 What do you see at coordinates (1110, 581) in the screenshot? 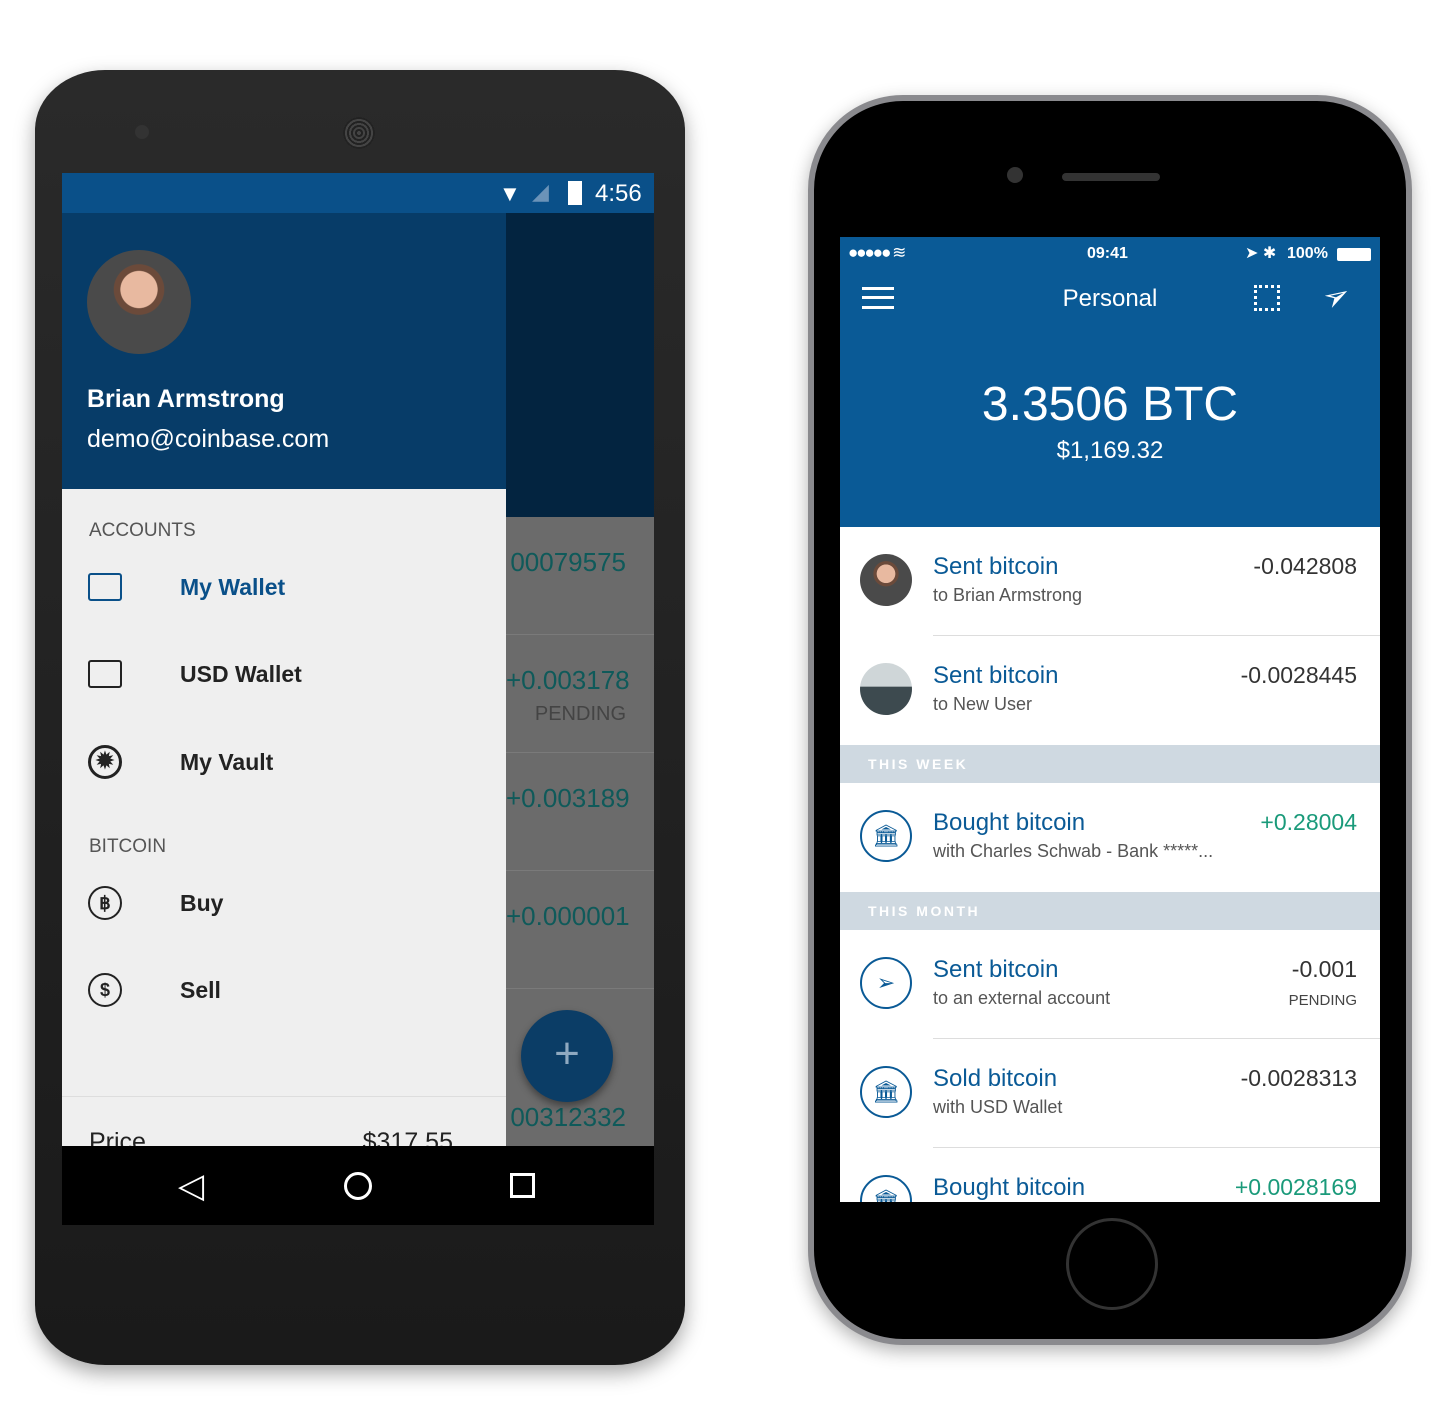
I see `transaction-row: Sent bitcoin to Brian Armstrong -0.042808` at bounding box center [1110, 581].